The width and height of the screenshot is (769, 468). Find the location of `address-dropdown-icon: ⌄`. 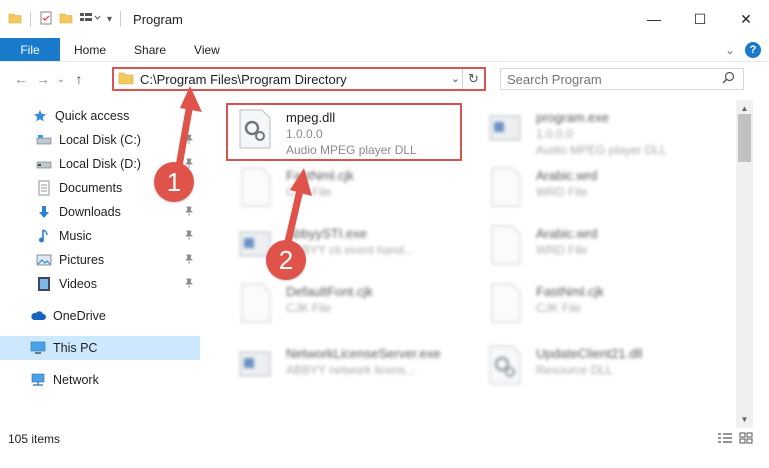

address-dropdown-icon: ⌄ is located at coordinates (455, 78).